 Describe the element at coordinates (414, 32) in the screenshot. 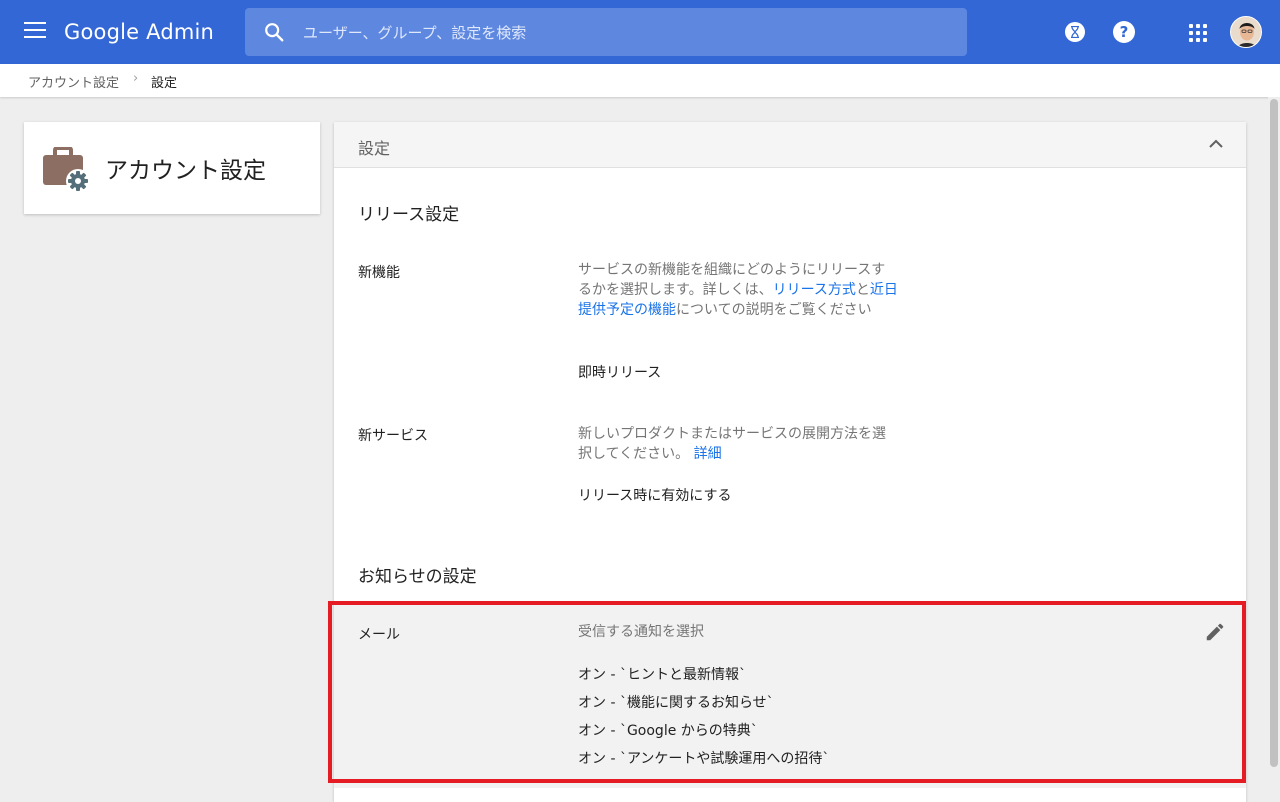

I see `search-placeholder: ユーザー、グループ、設定を検索` at that location.